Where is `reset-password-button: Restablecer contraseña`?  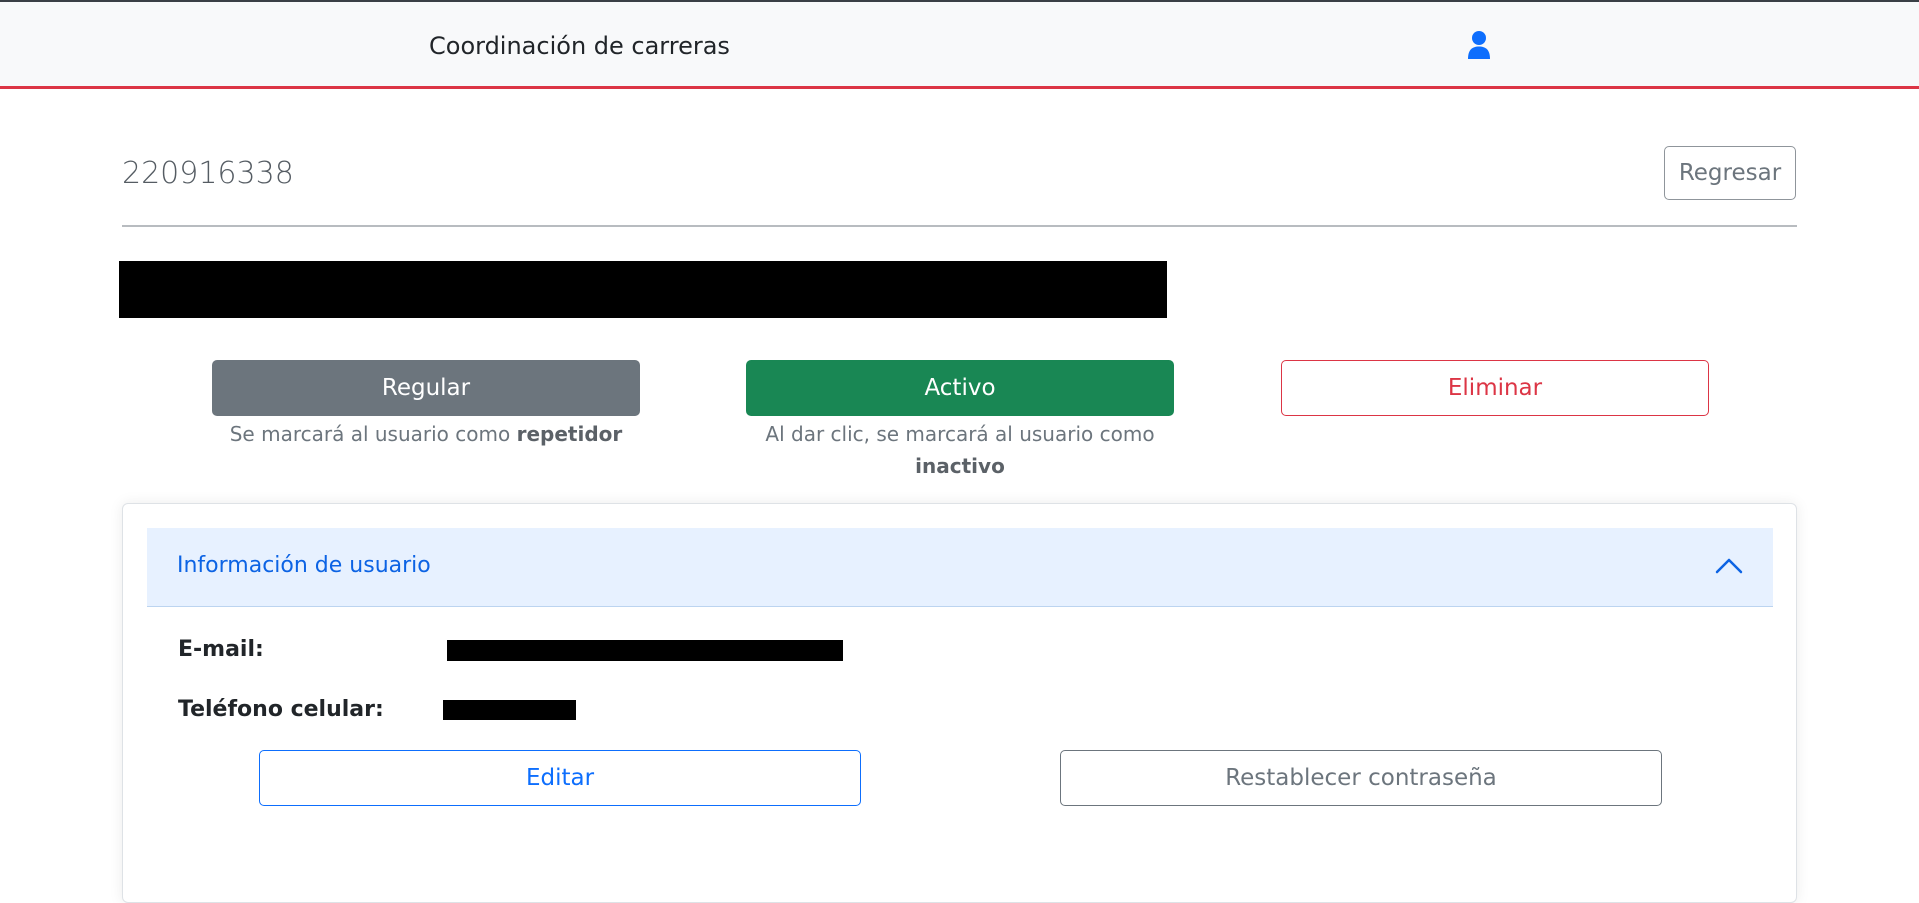 reset-password-button: Restablecer contraseña is located at coordinates (1361, 778).